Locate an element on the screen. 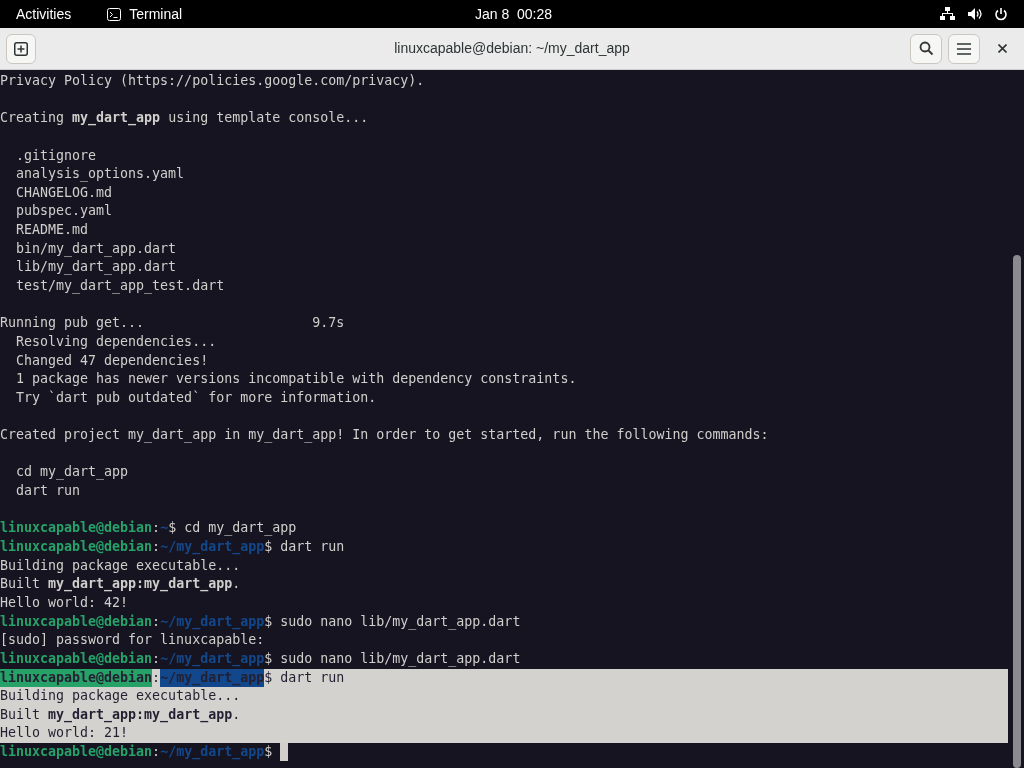  terminal-output-line: pubspec.yaml is located at coordinates (64, 211).